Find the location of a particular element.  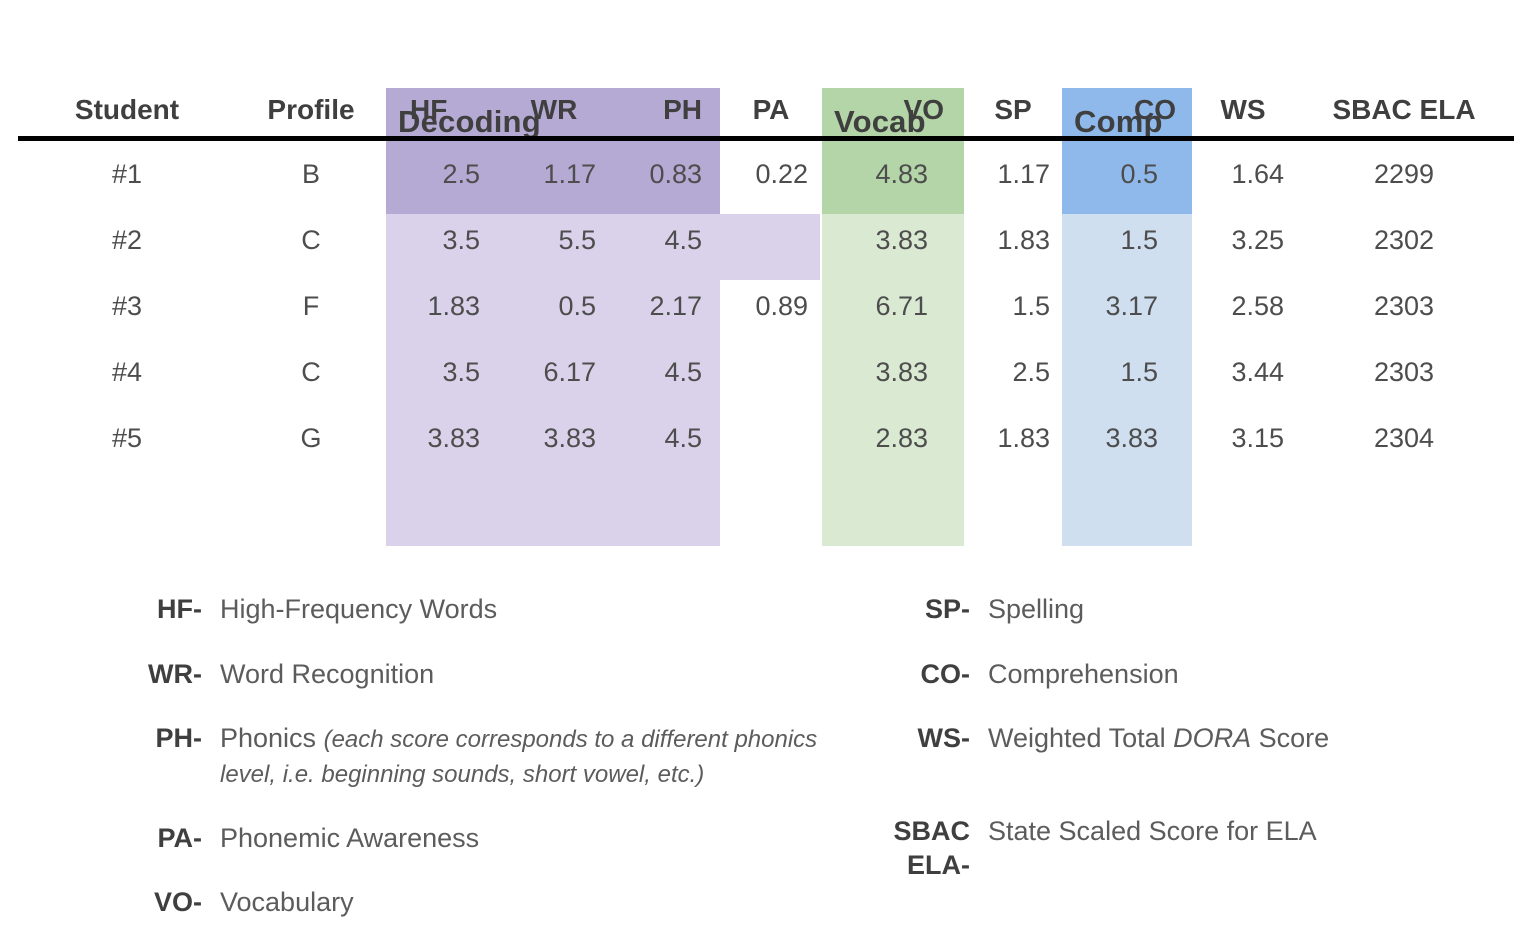

cell-co: 3.17 is located at coordinates (1131, 305).